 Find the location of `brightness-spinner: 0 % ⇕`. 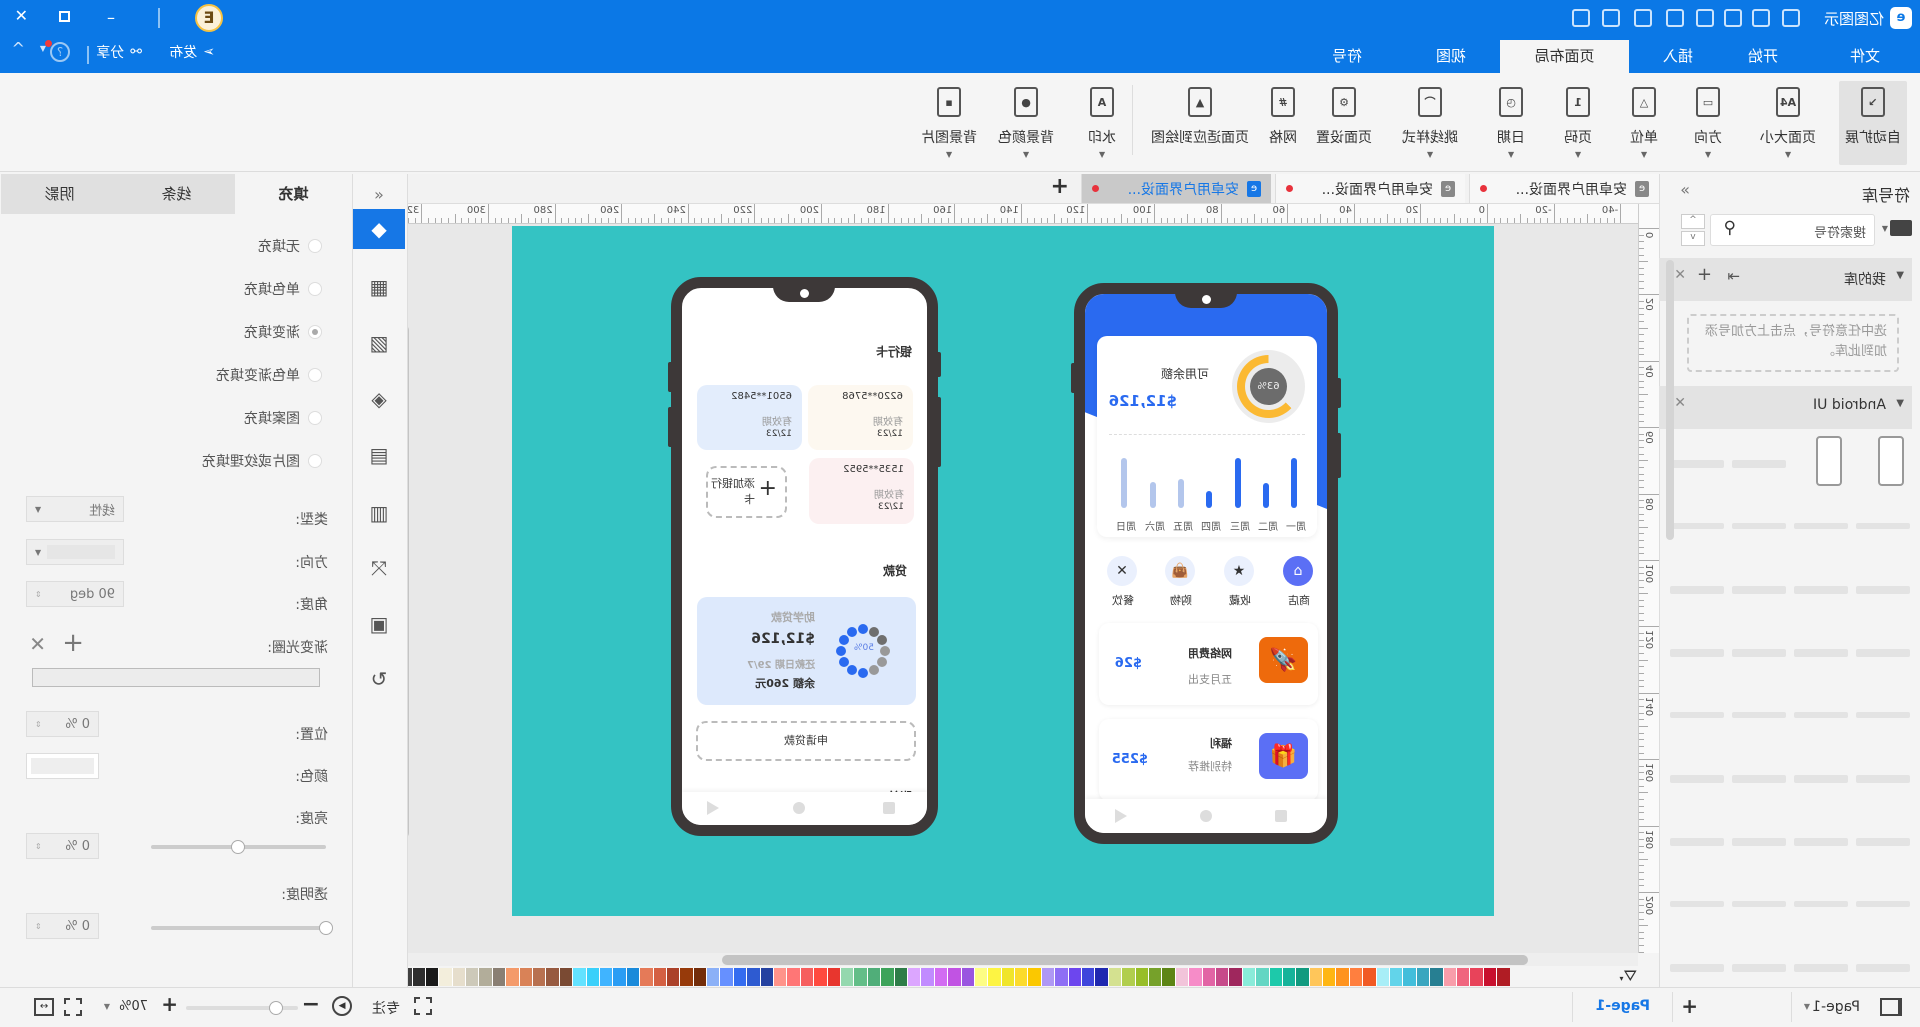

brightness-spinner: 0 % ⇕ is located at coordinates (62, 846).